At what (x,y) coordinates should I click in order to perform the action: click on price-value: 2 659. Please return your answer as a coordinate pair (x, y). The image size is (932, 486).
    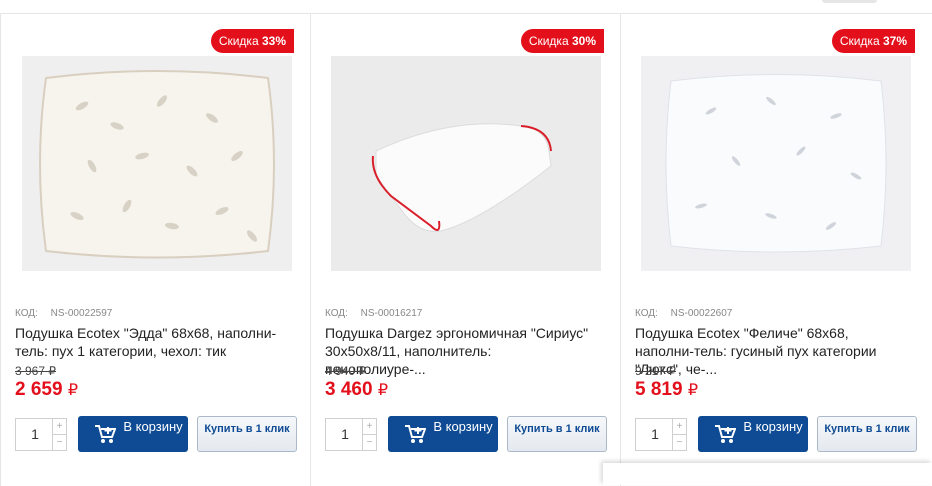
    Looking at the image, I should click on (39, 389).